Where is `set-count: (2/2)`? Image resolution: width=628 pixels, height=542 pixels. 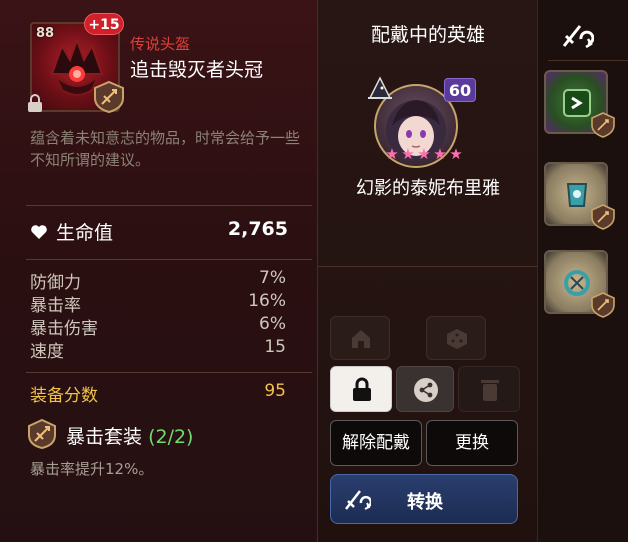 set-count: (2/2) is located at coordinates (171, 437).